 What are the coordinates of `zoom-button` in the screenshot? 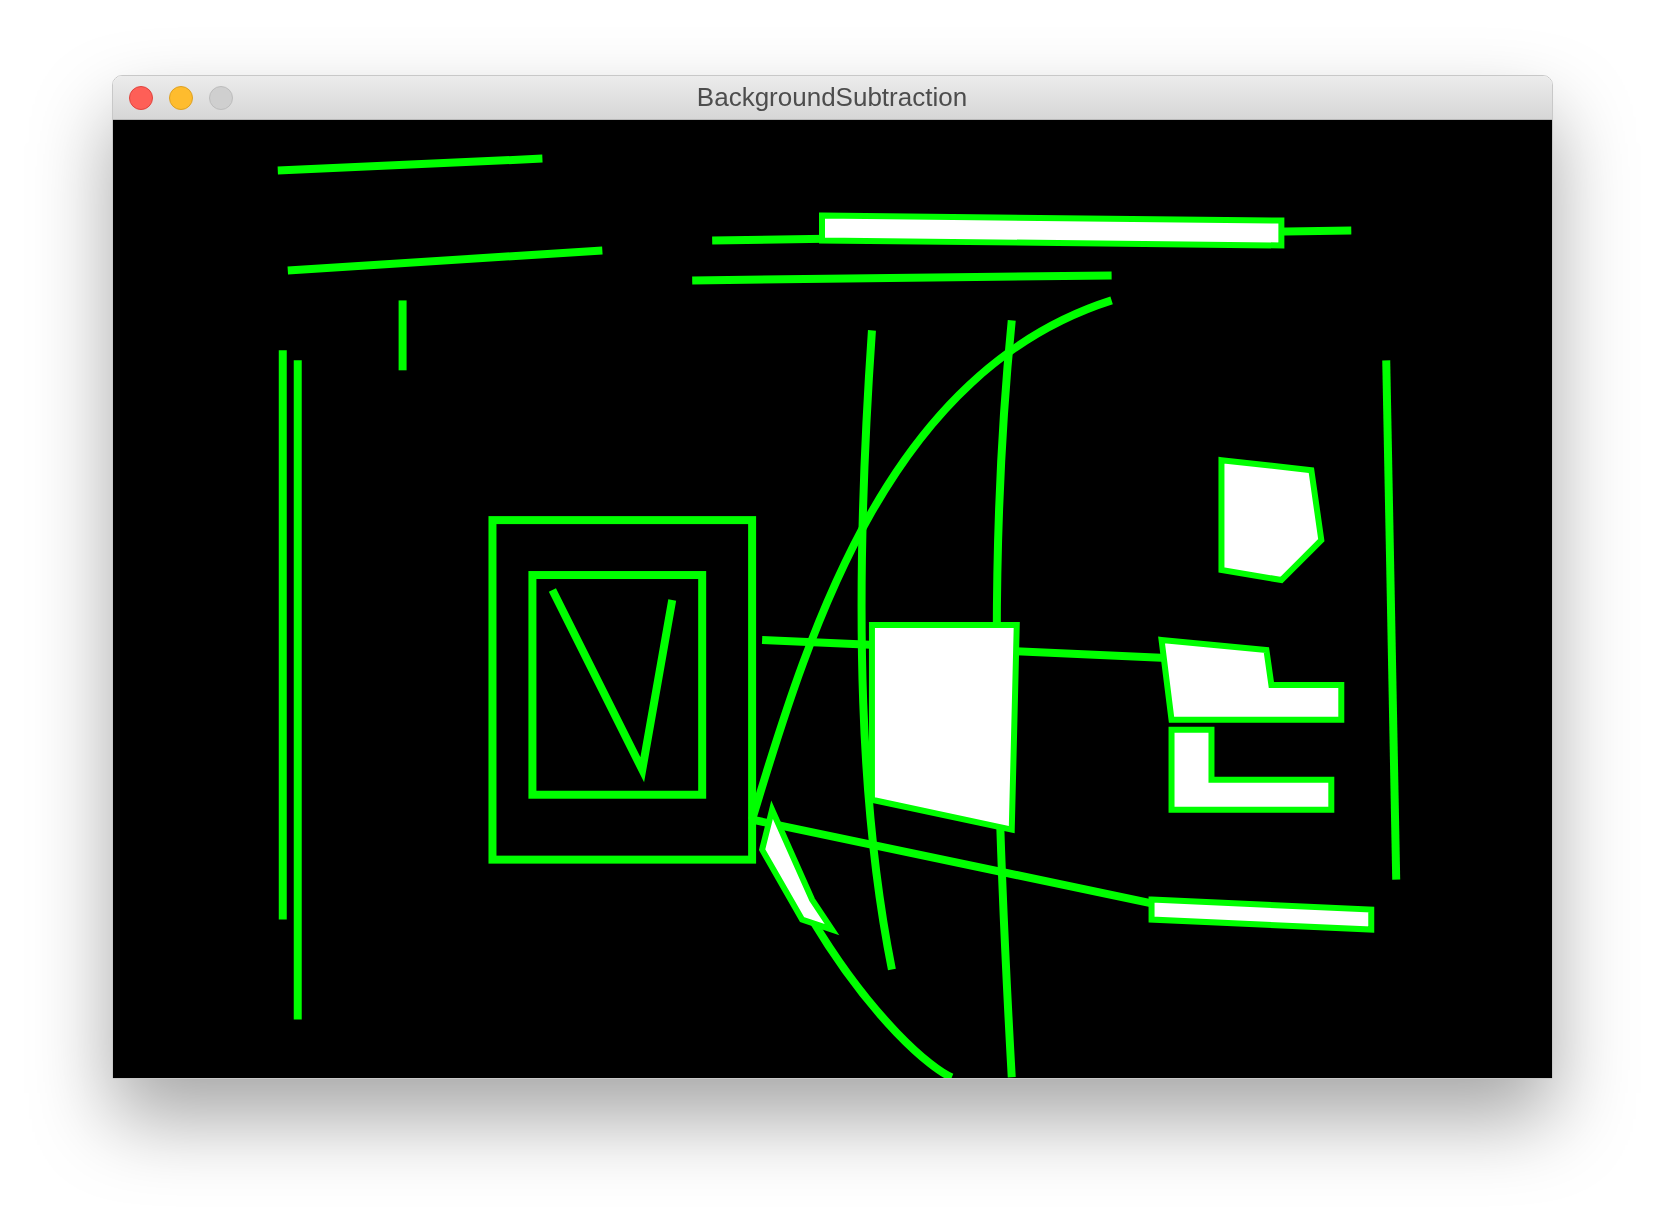 It's located at (220, 97).